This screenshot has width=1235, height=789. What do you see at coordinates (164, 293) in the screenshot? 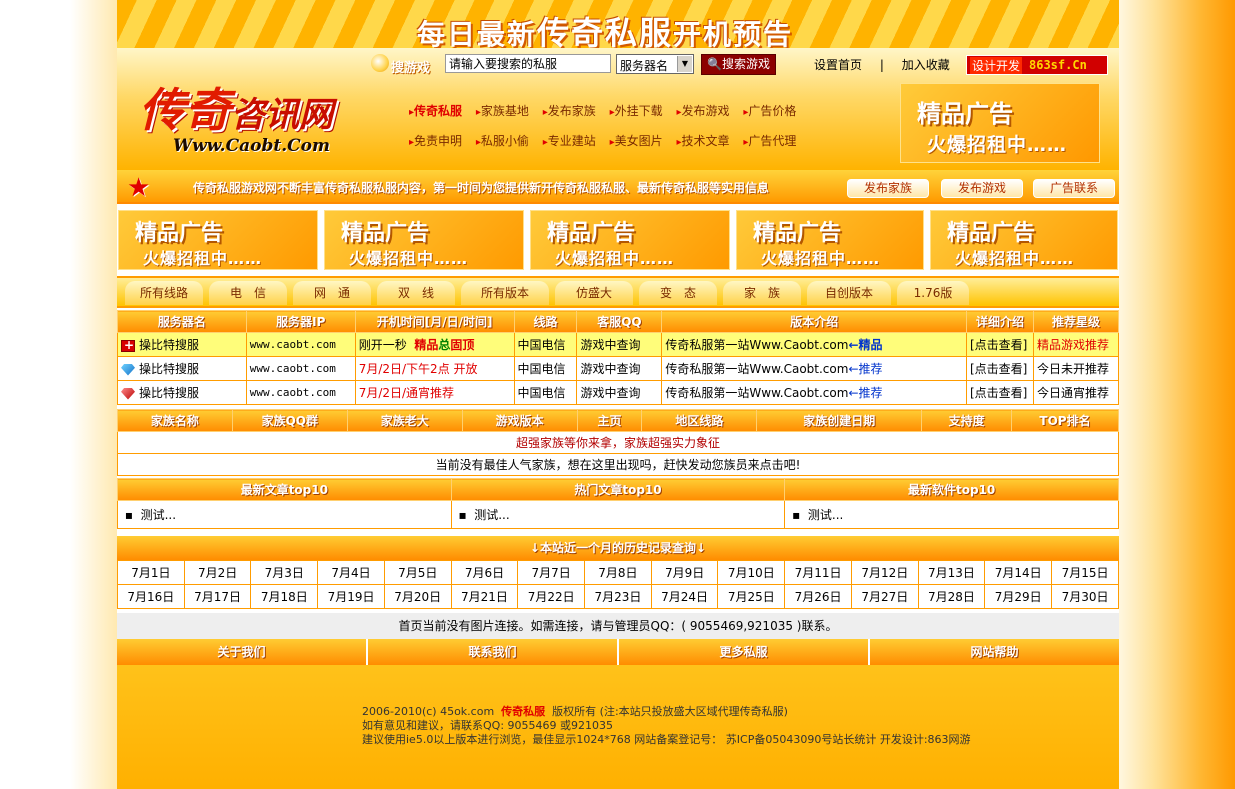
I see `filter-tab: 所有线路` at bounding box center [164, 293].